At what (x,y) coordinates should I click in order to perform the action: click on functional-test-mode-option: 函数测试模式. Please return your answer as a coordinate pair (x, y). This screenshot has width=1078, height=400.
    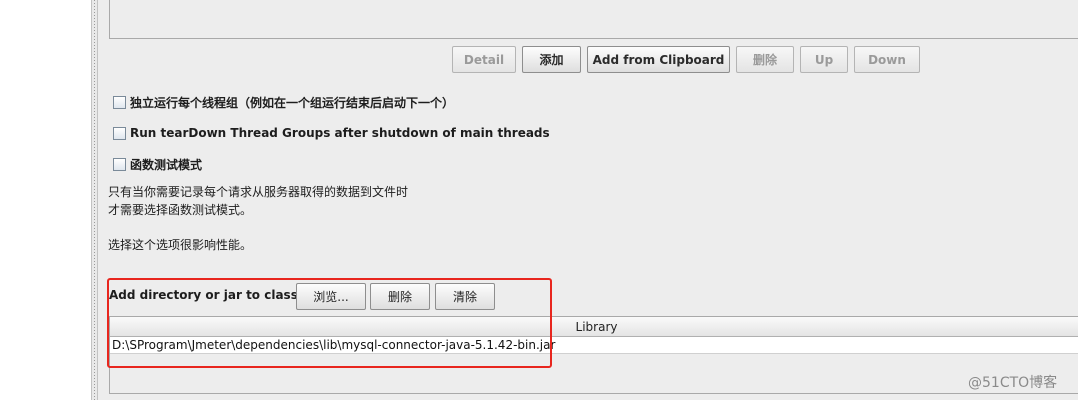
    Looking at the image, I should click on (157, 164).